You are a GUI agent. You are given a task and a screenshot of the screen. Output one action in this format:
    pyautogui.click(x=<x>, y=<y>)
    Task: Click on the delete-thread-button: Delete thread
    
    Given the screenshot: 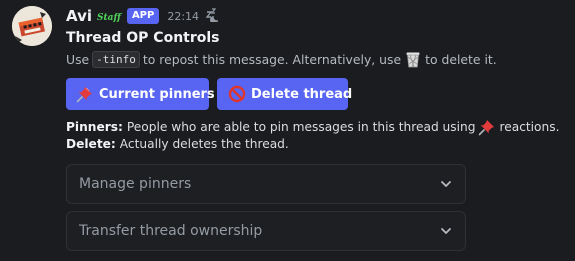 What is the action you would take?
    pyautogui.click(x=284, y=94)
    